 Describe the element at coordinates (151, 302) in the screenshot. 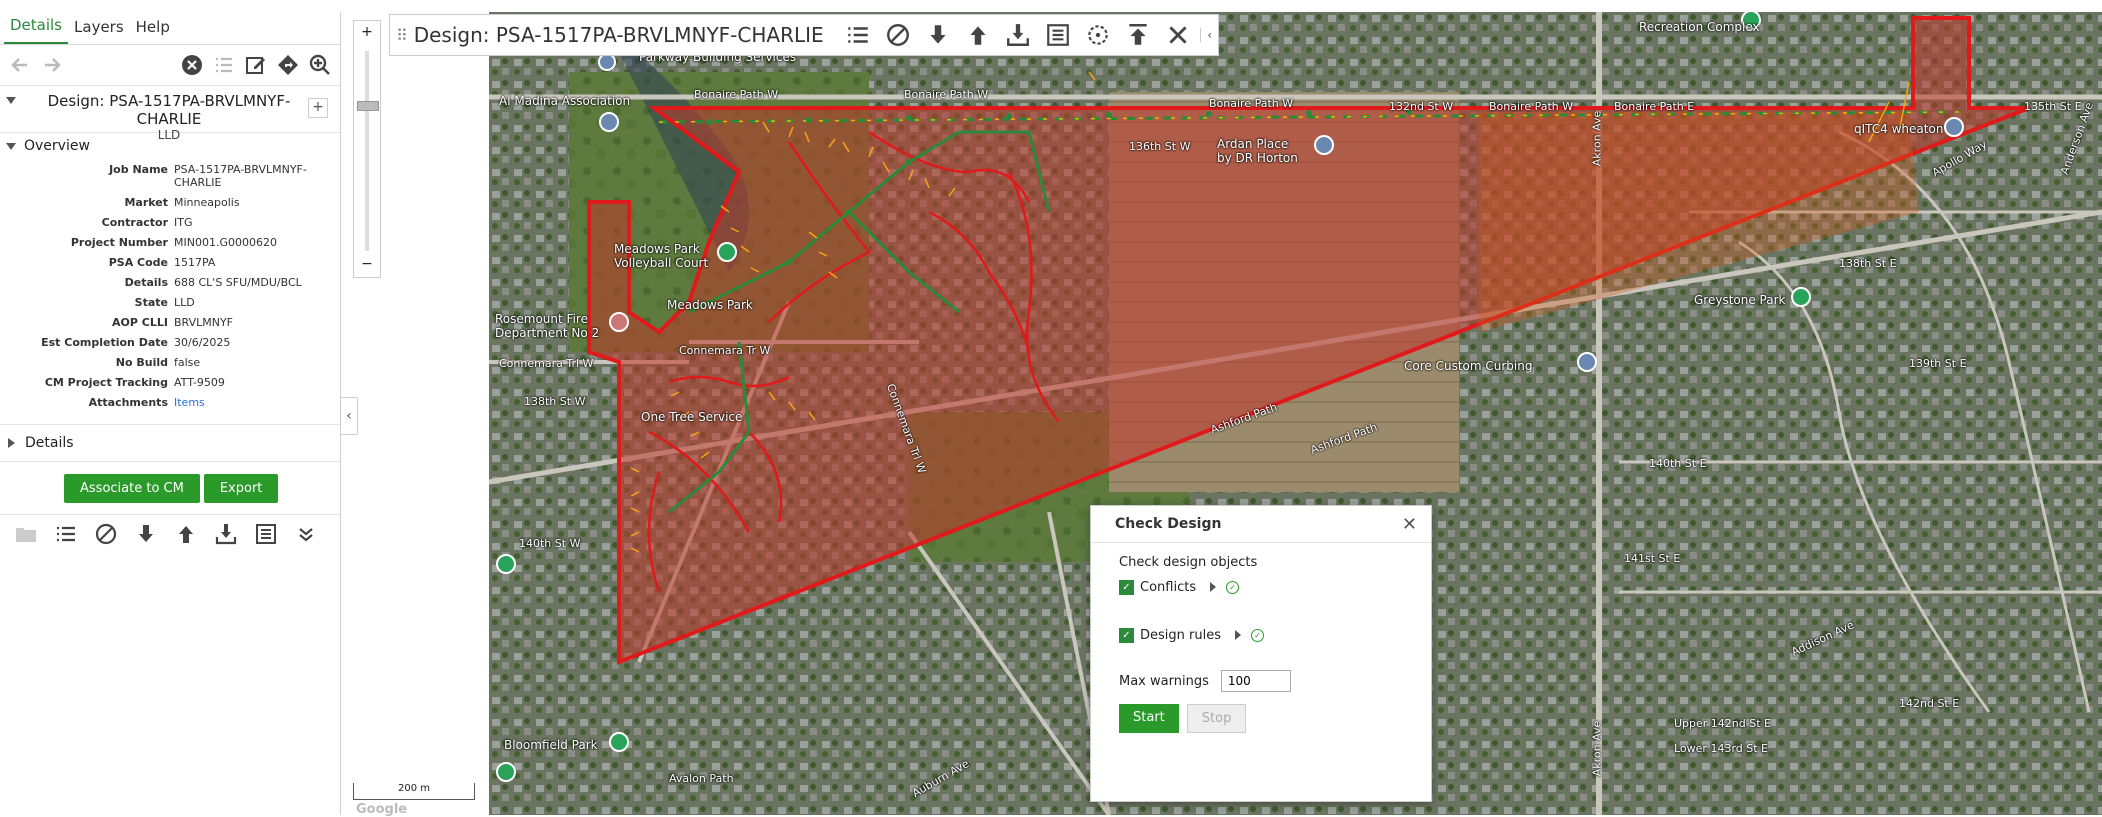

I see `property-label: State` at that location.